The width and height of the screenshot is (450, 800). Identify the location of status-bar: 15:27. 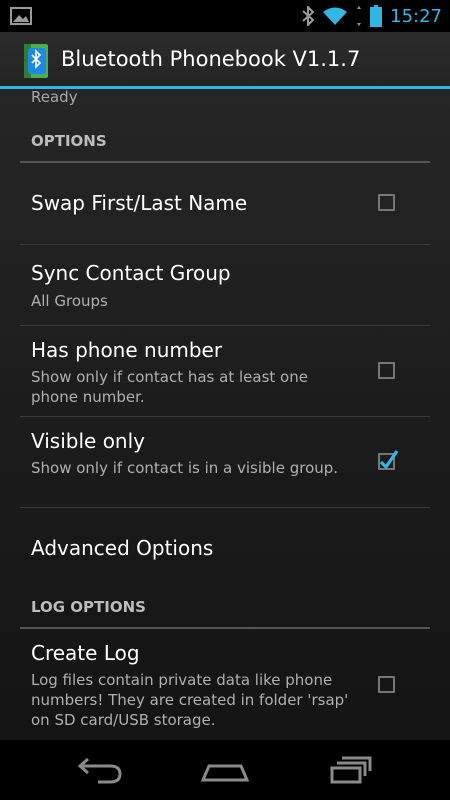
(225, 16).